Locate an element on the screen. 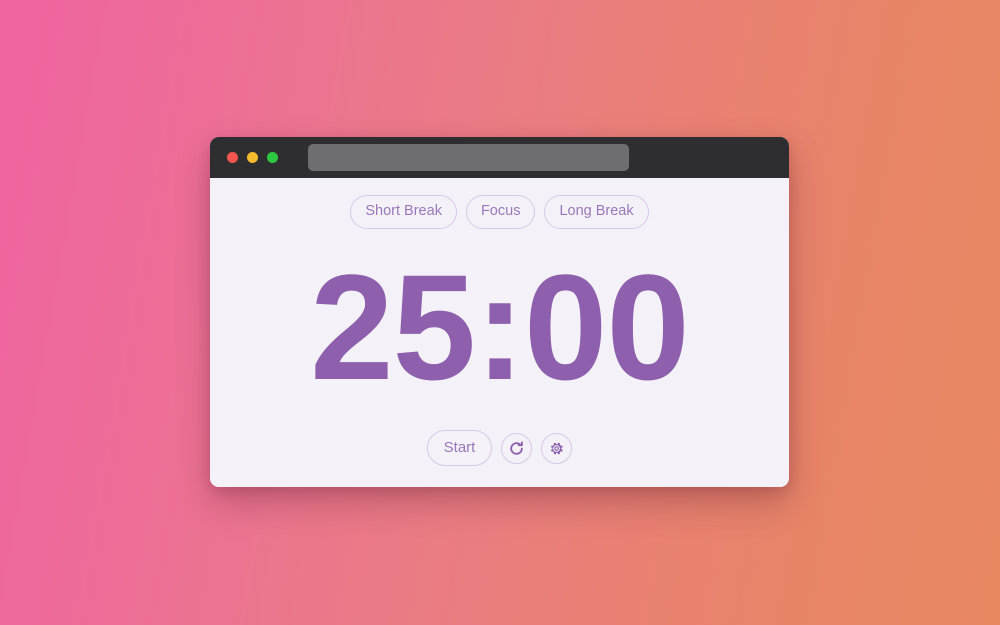 This screenshot has width=1000, height=625. timer-display: 25:00 is located at coordinates (500, 327).